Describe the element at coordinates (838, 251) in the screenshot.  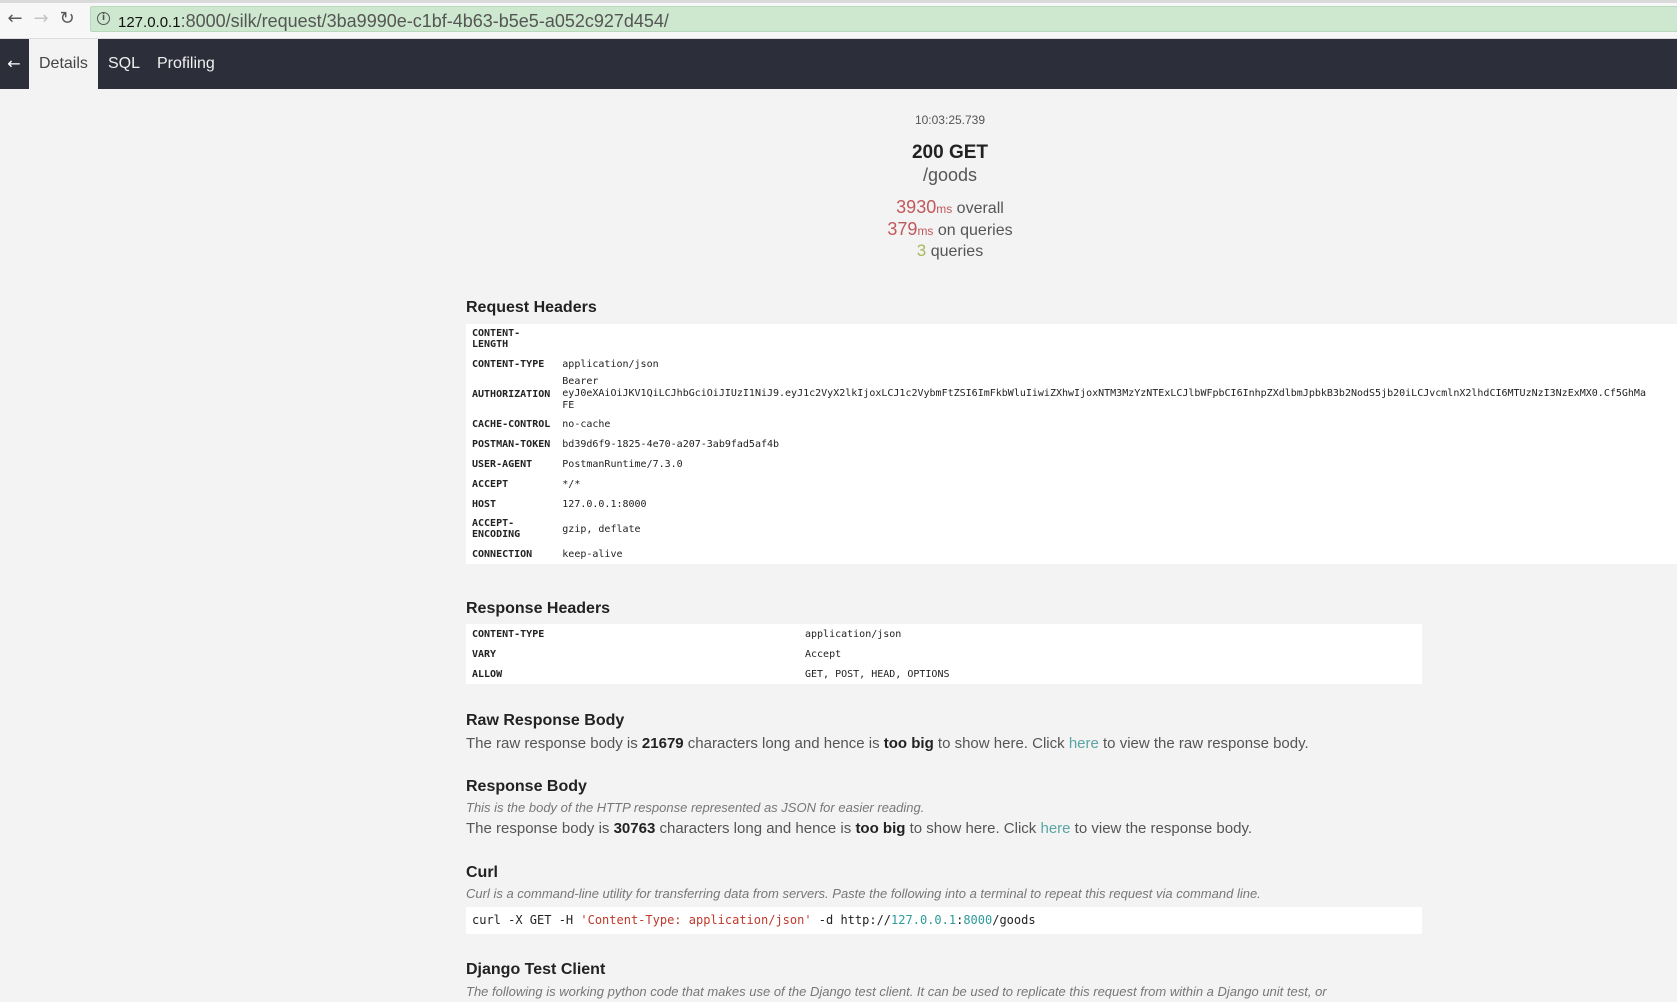
I see `query-count: 3 queries` at that location.